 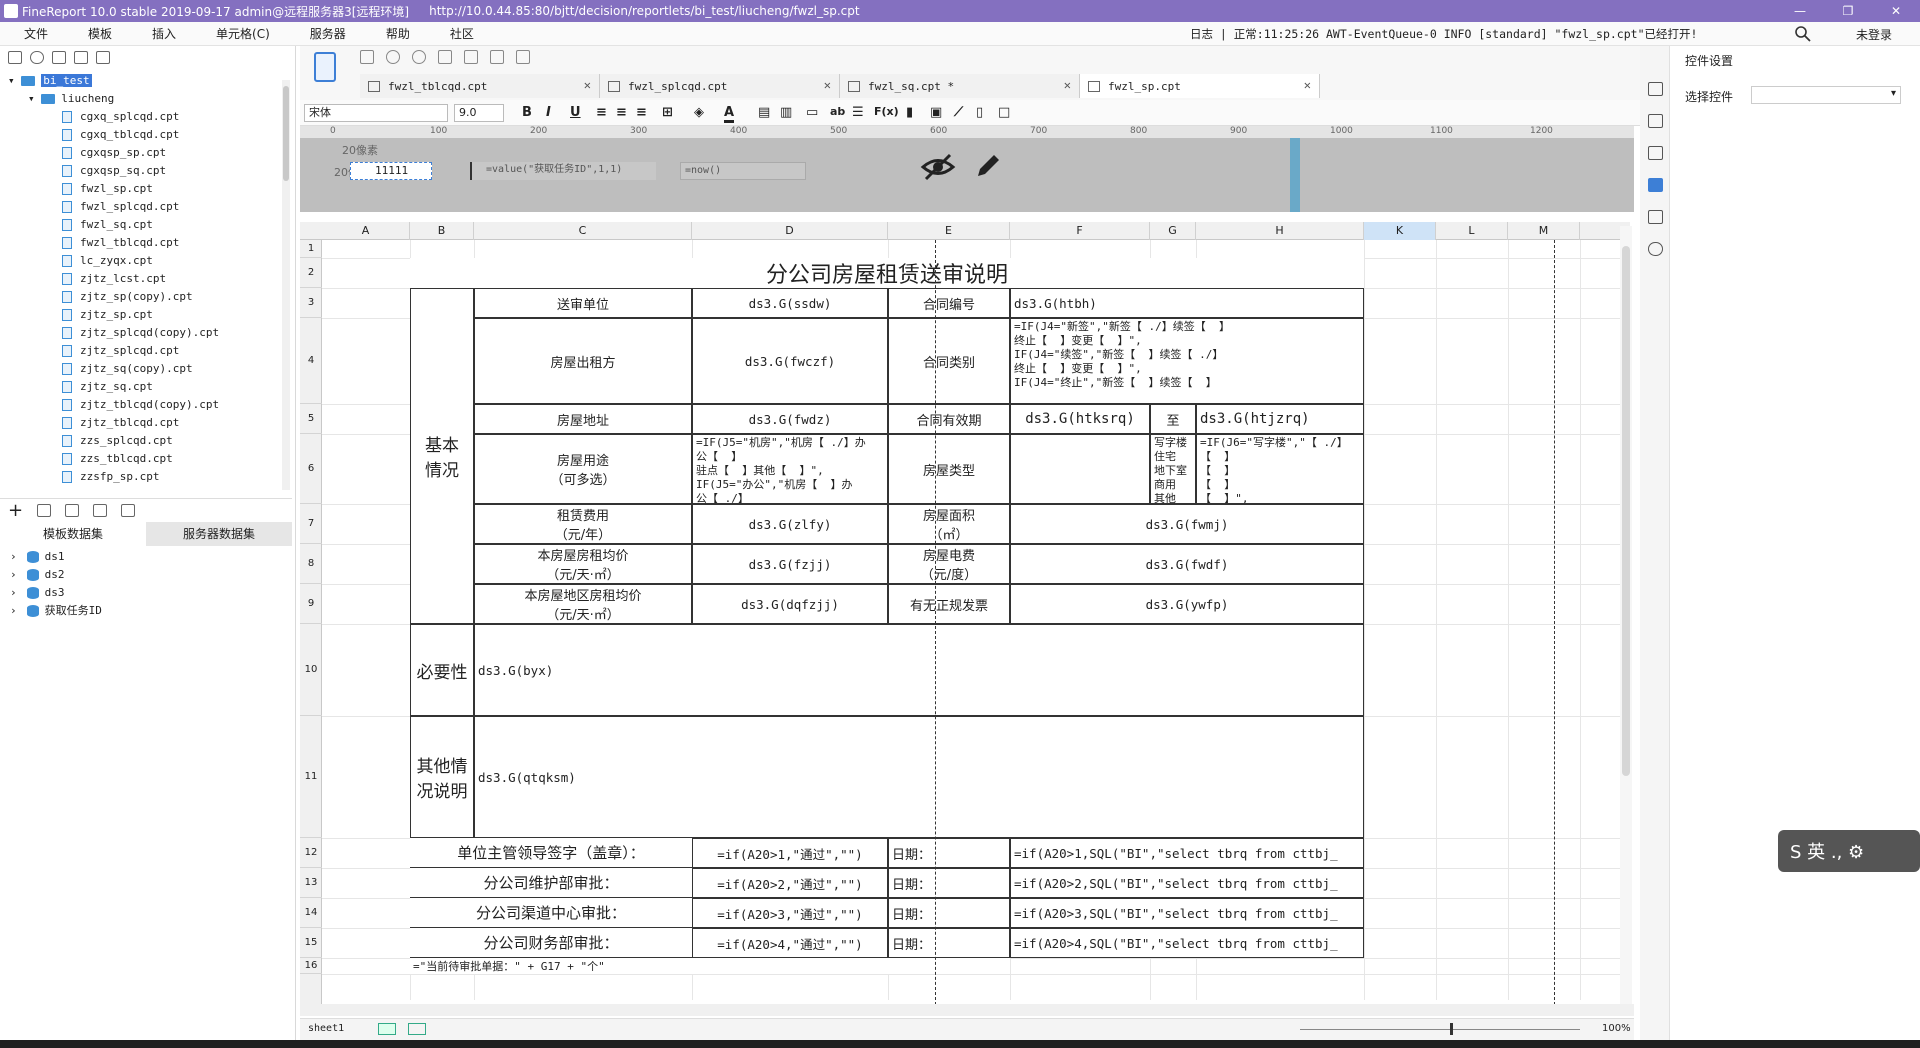 What do you see at coordinates (497, 57) in the screenshot?
I see `paste-icon` at bounding box center [497, 57].